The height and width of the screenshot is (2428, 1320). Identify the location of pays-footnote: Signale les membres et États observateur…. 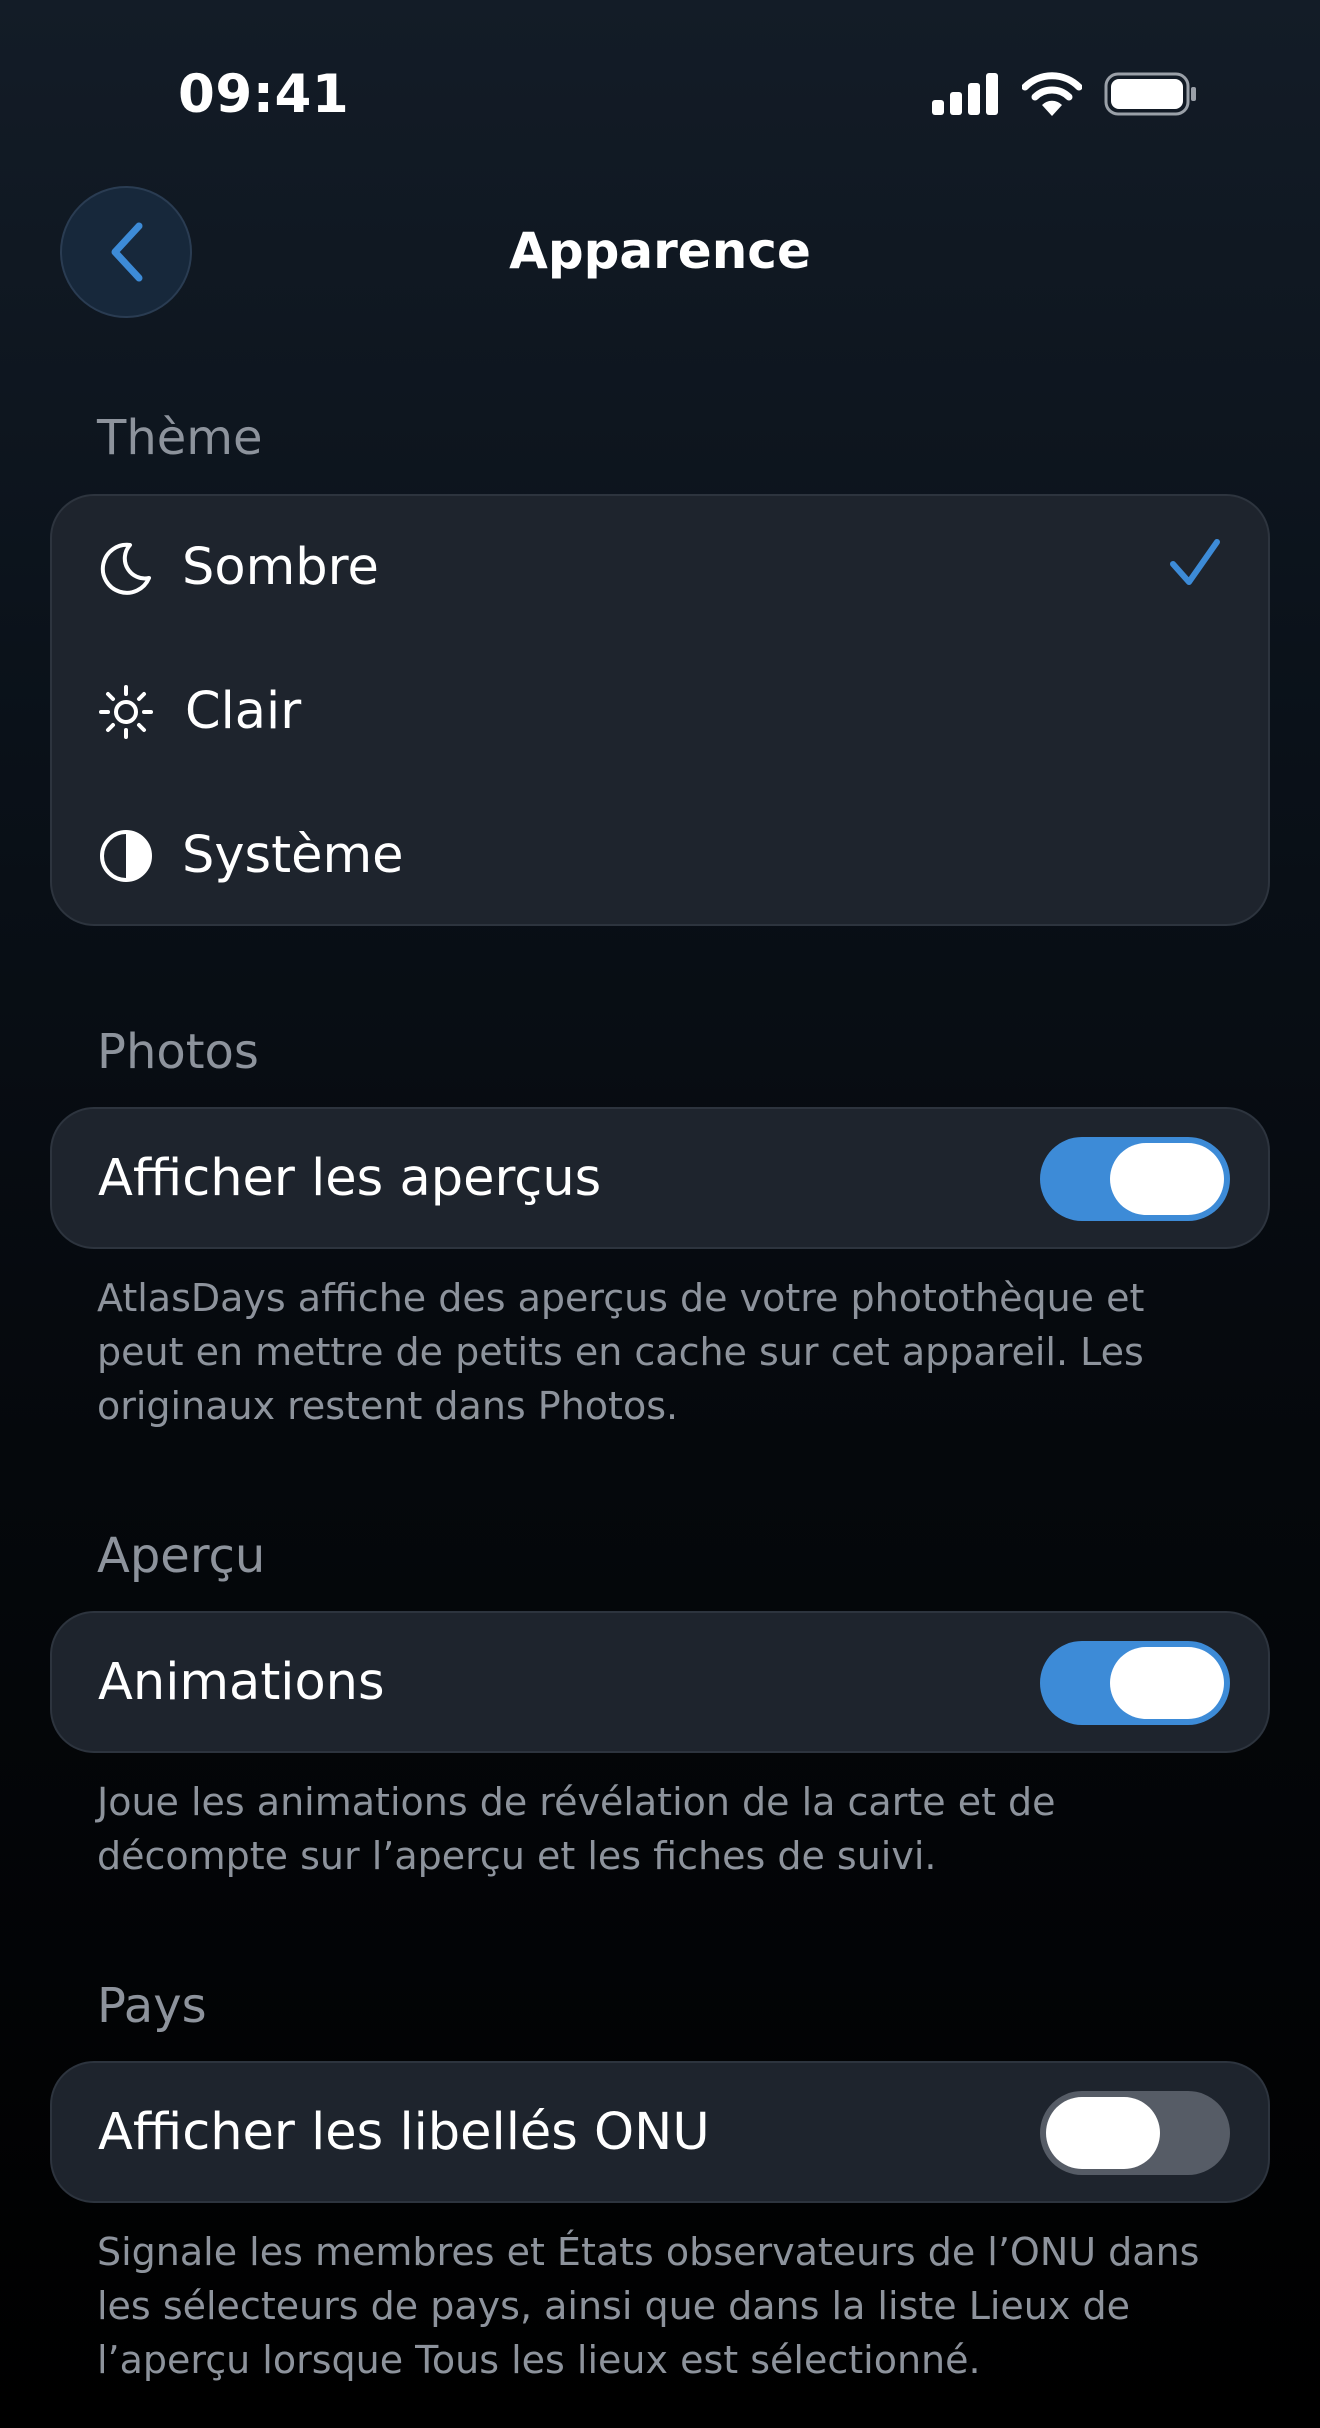
(648, 2306).